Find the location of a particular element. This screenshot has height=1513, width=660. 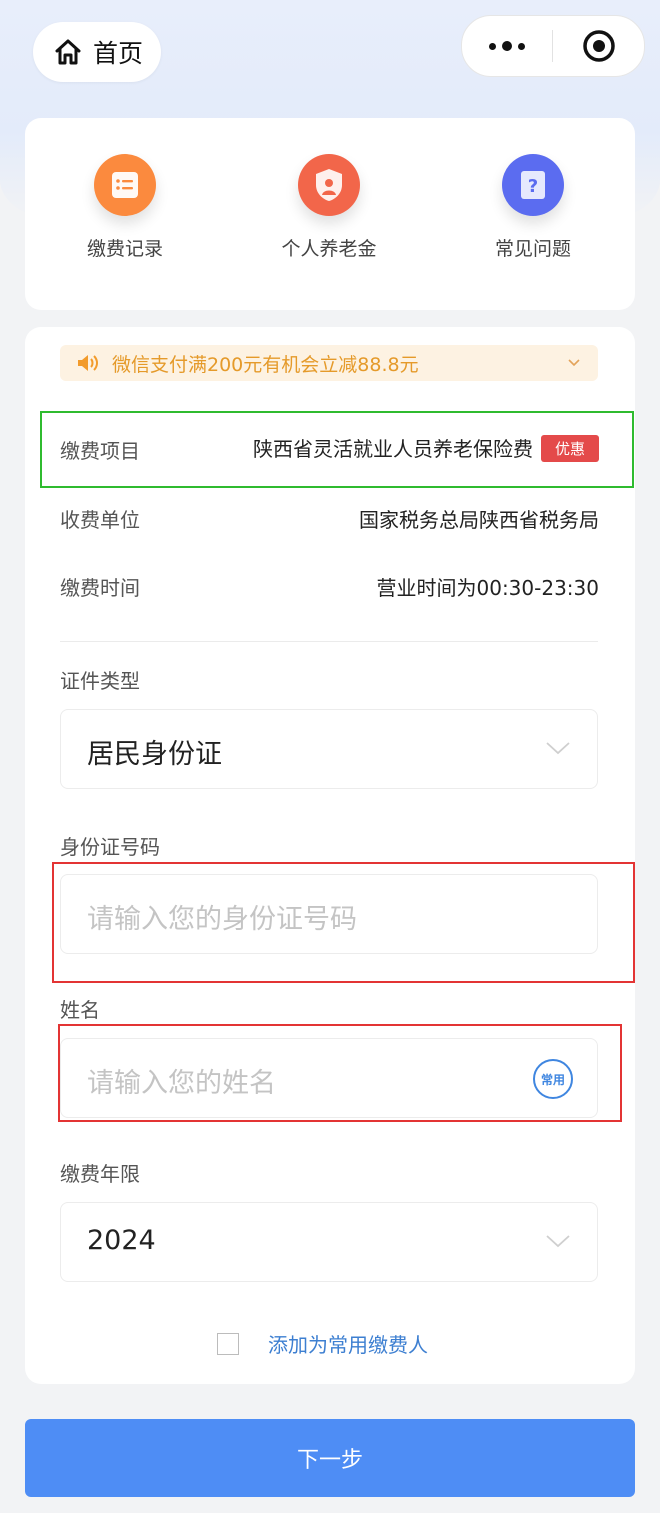

id-number-label: 身份证号码 is located at coordinates (110, 847).